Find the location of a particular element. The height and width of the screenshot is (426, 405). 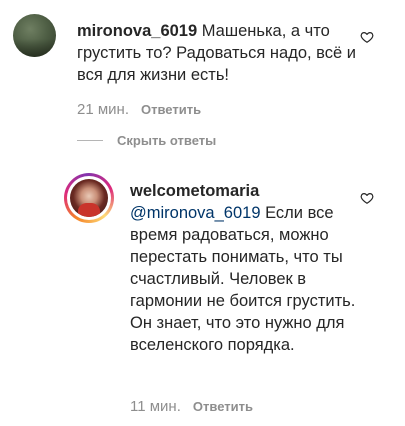

avatar-photo-detail is located at coordinates (89, 210).